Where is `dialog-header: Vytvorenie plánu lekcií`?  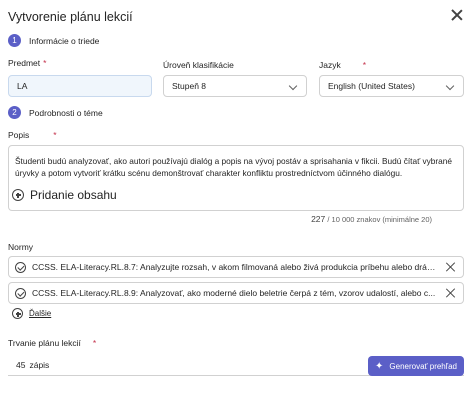
dialog-header: Vytvorenie plánu lekcií is located at coordinates (237, 15).